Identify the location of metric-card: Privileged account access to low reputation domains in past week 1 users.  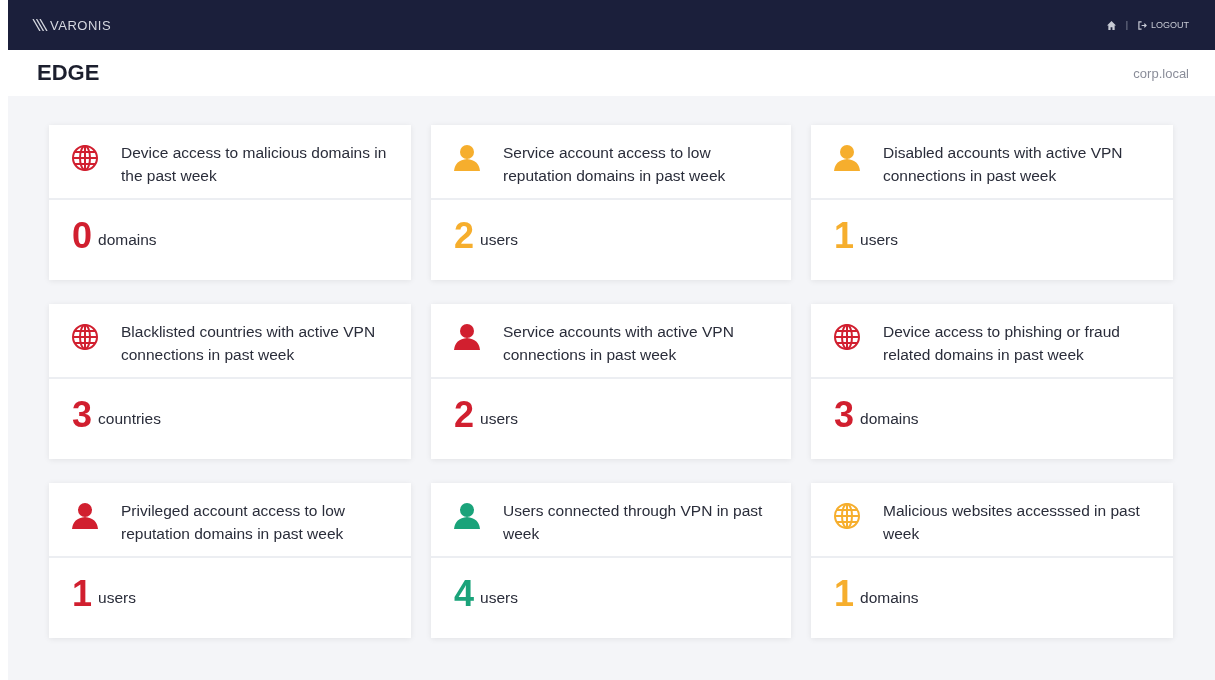
(230, 560).